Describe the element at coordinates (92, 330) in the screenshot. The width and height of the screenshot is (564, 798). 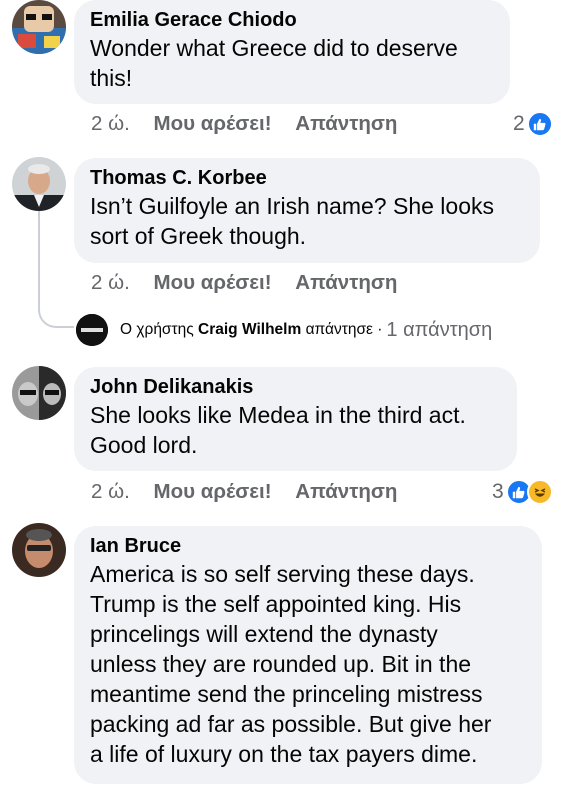
I see `avatar-craig` at that location.